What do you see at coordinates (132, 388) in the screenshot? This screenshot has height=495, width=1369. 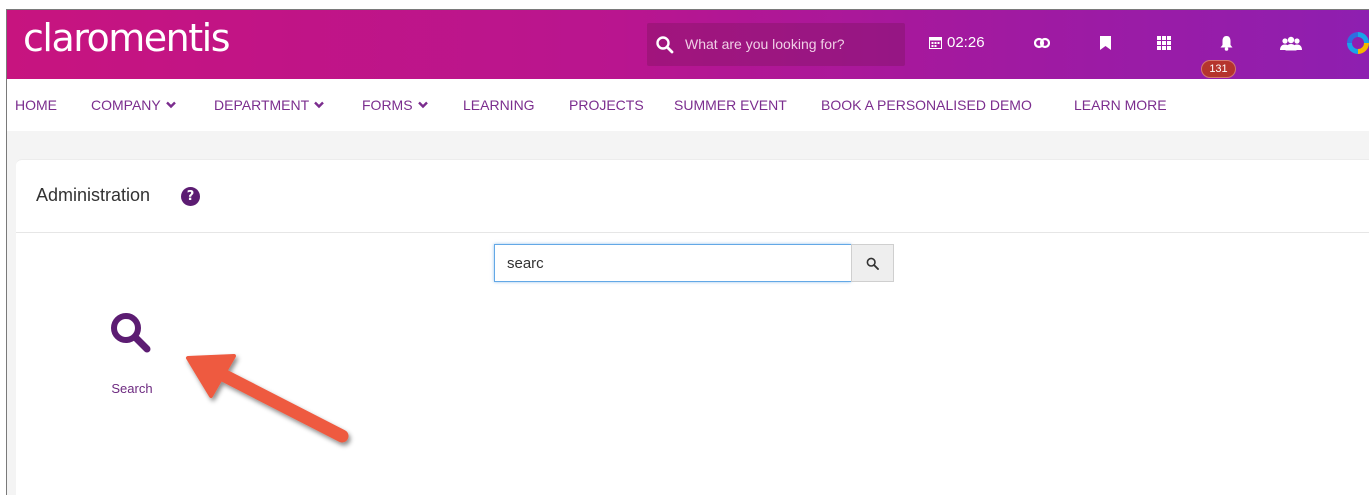 I see `search-tile-label: Search` at bounding box center [132, 388].